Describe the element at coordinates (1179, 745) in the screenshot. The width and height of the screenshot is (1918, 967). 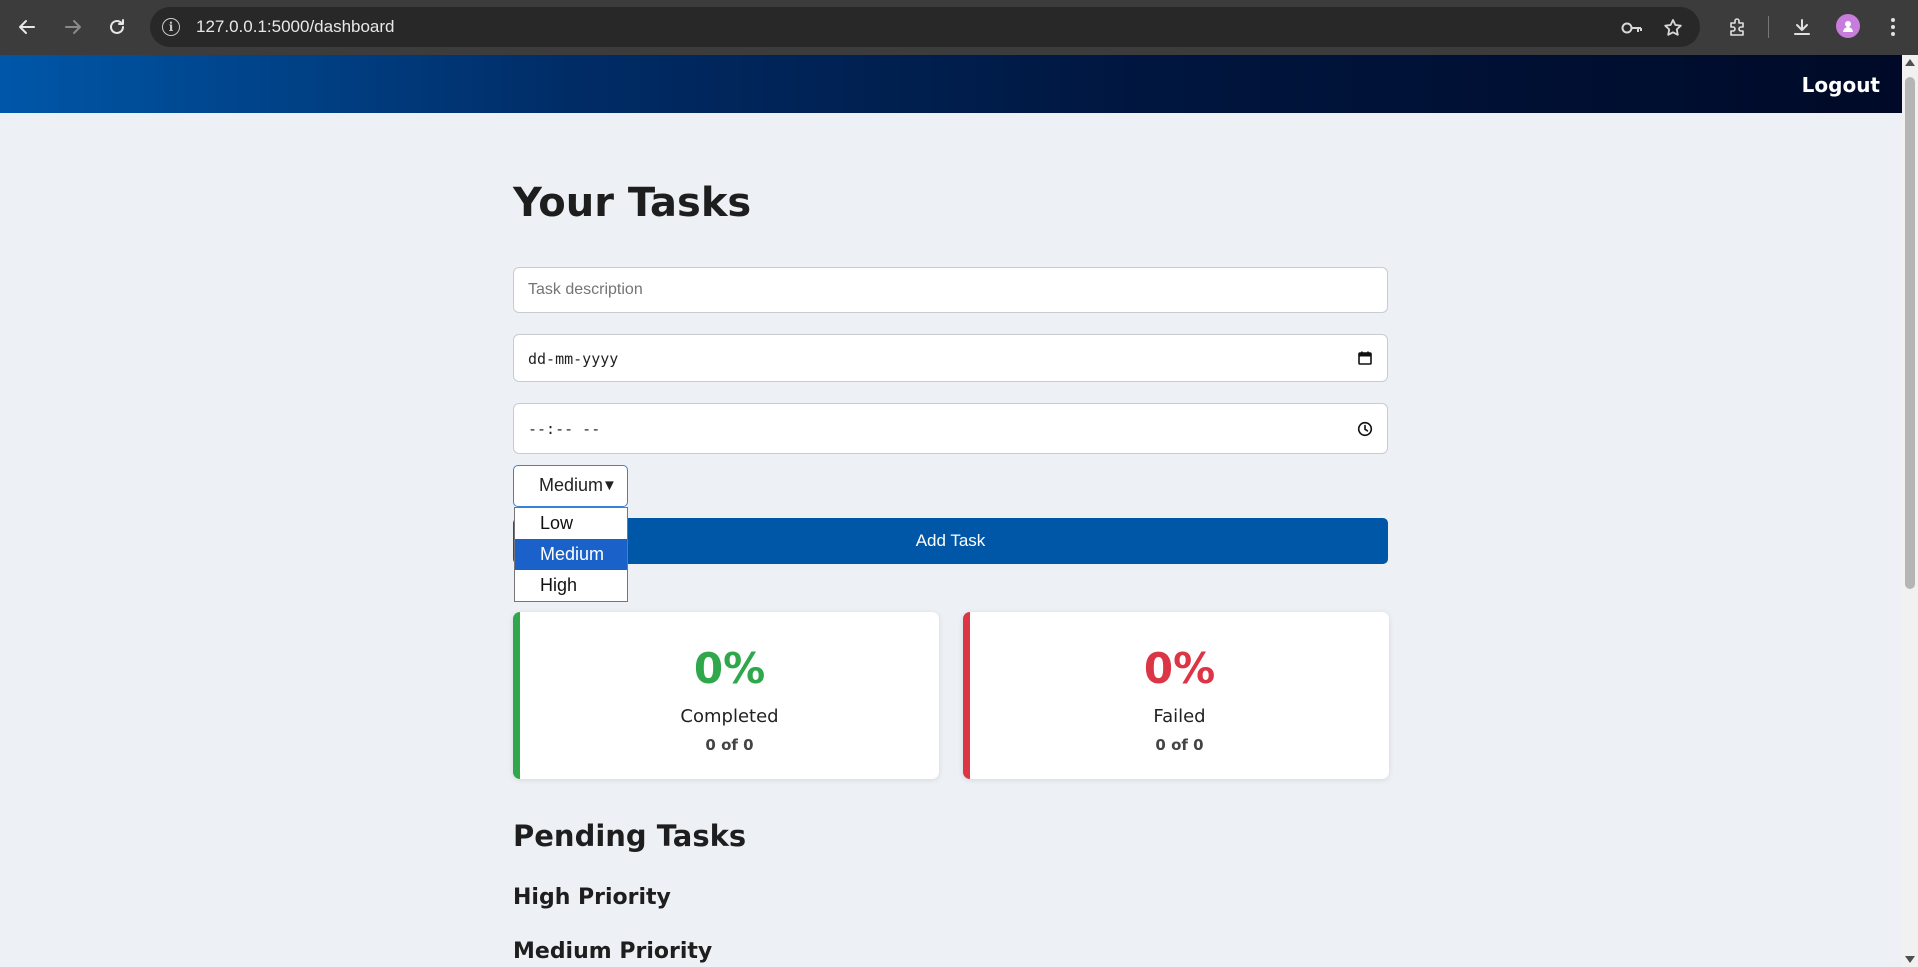
I see `failed-count: 0 of 0` at that location.